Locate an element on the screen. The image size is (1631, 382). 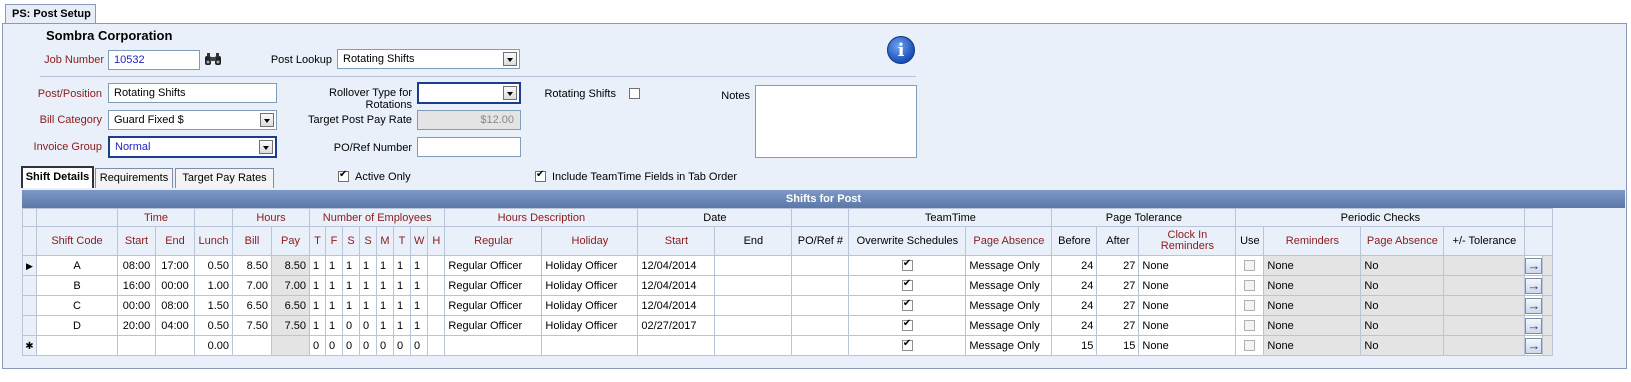
col-start: Start is located at coordinates (136, 241).